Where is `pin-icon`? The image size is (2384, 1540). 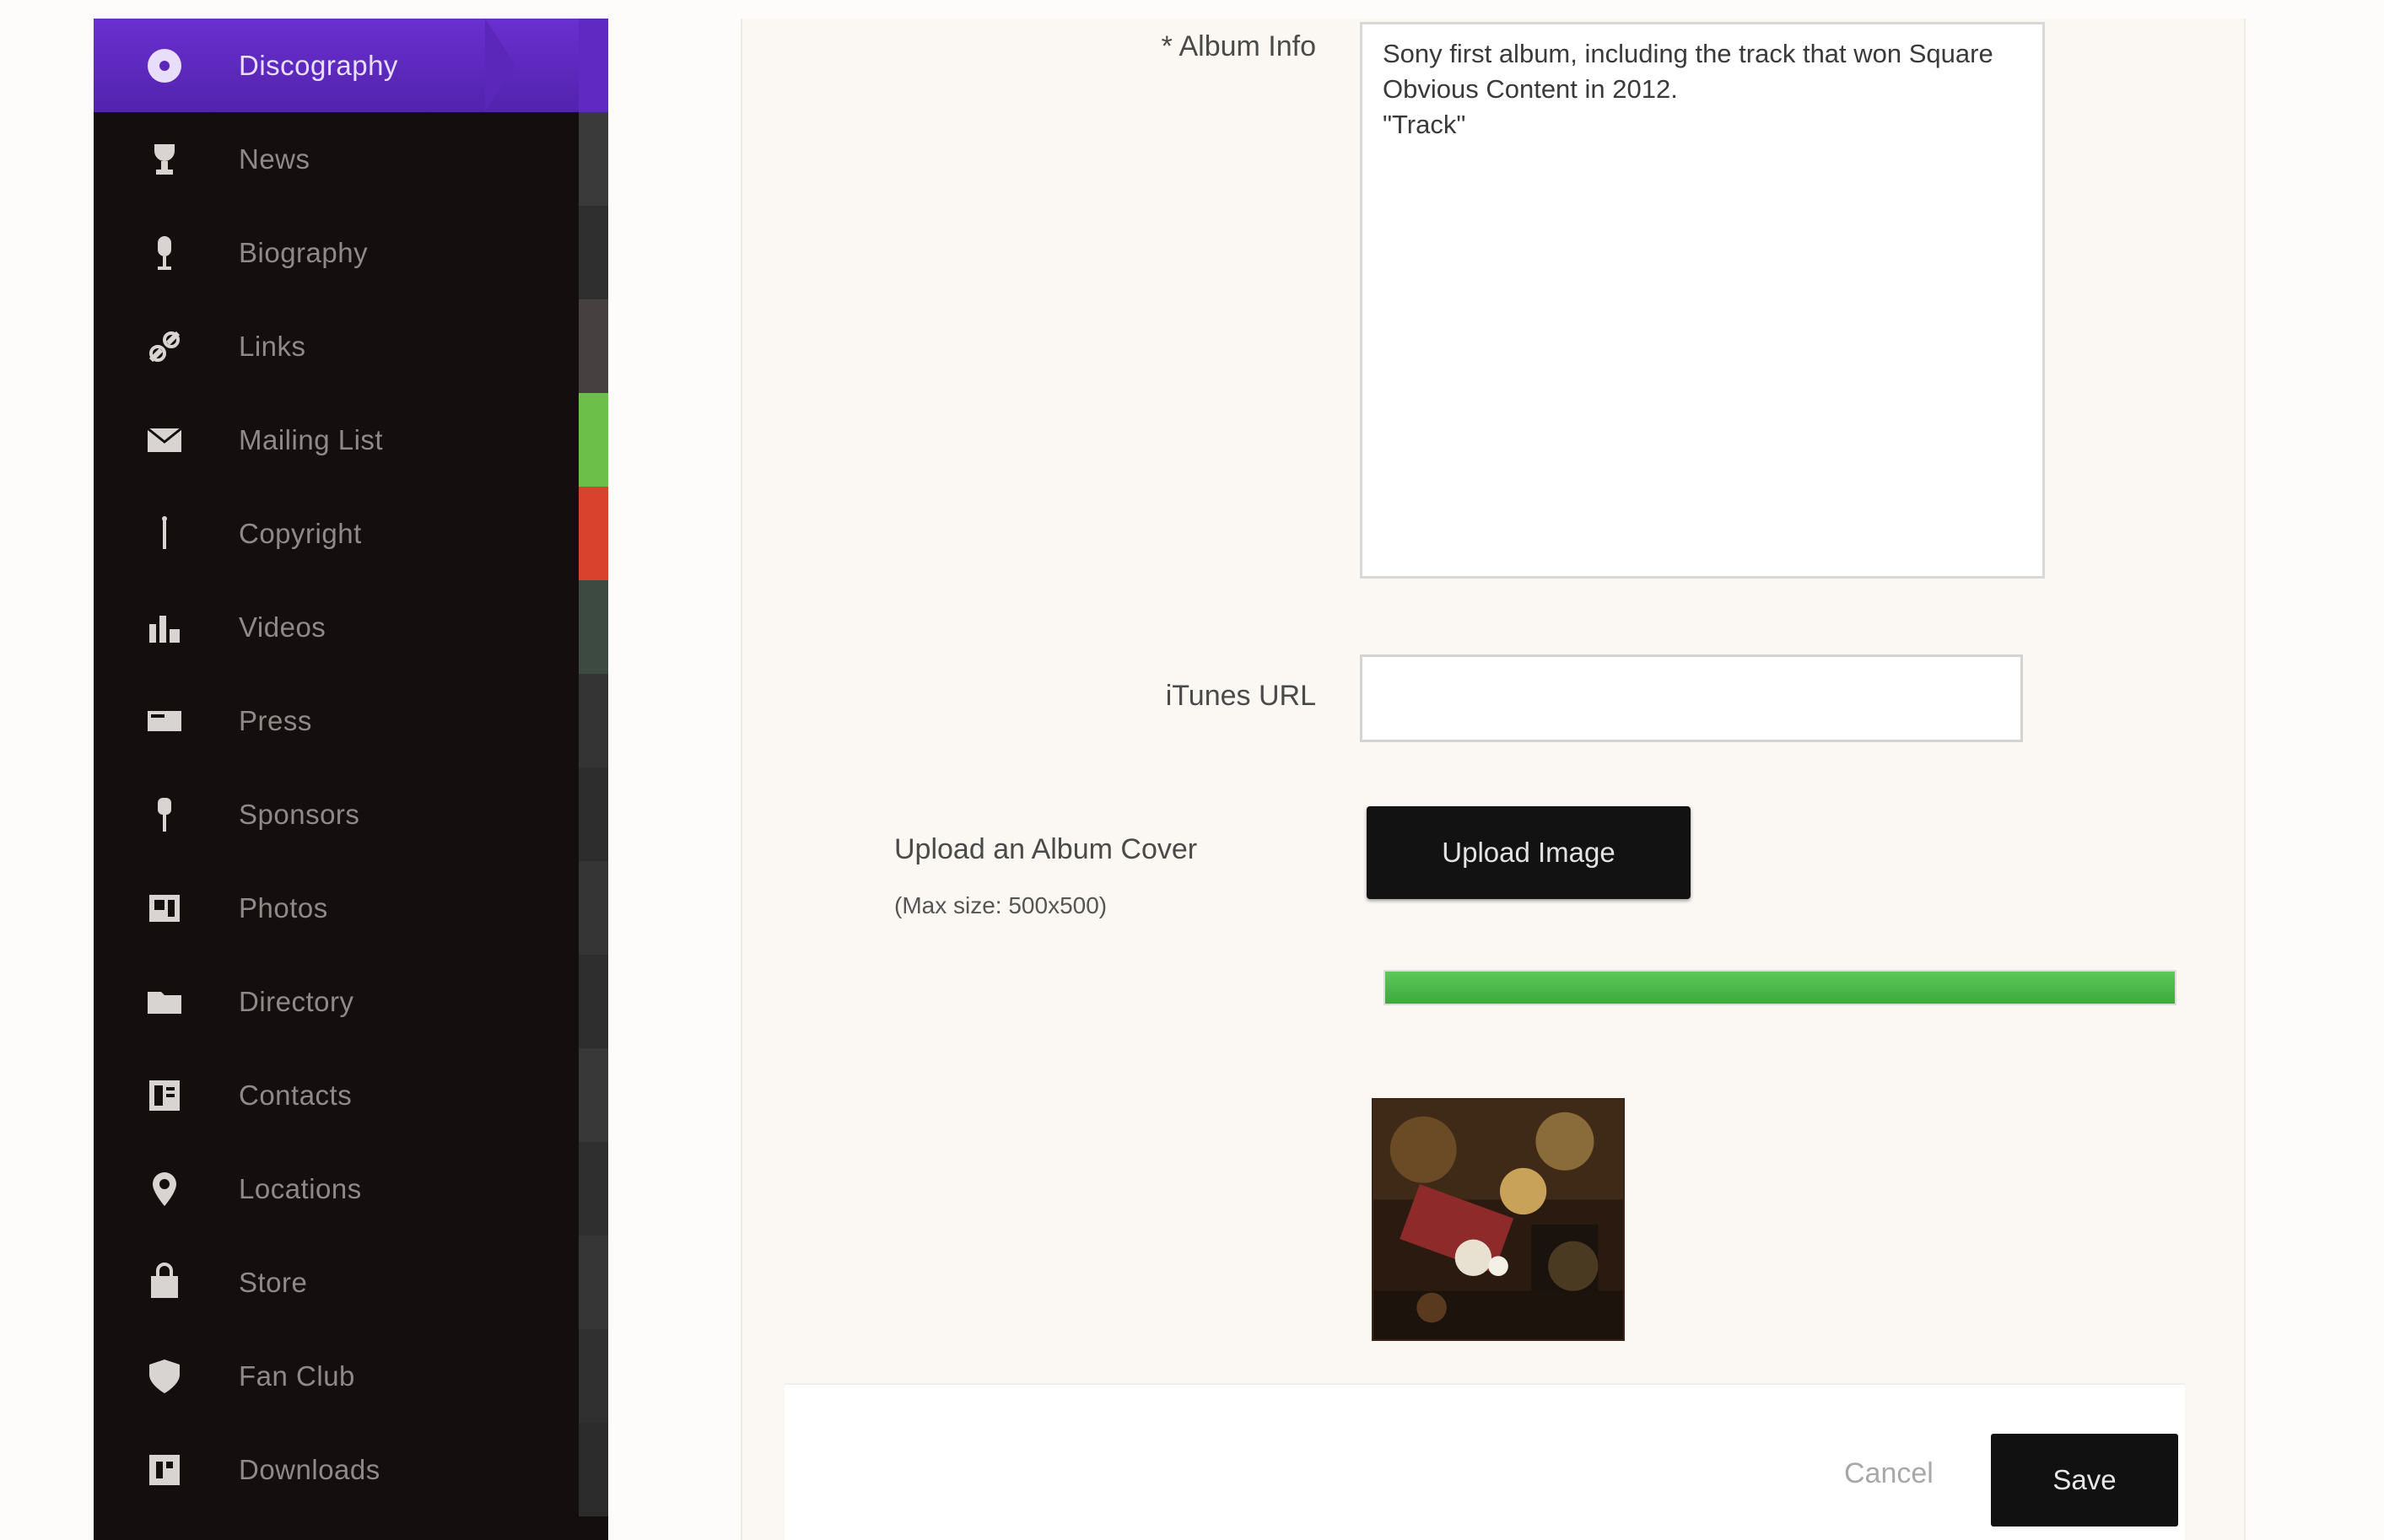
pin-icon is located at coordinates (164, 815).